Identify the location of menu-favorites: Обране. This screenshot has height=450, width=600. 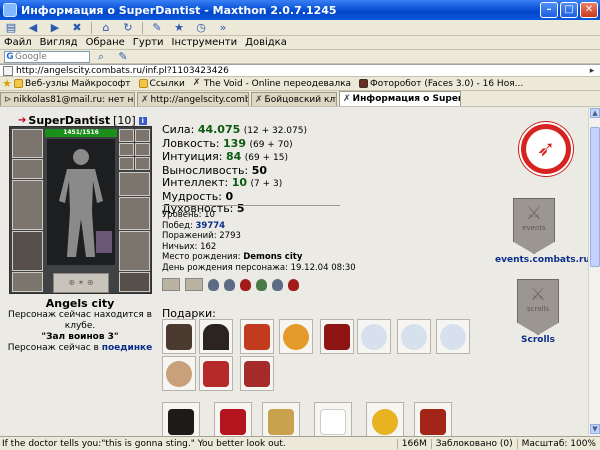
(105, 42).